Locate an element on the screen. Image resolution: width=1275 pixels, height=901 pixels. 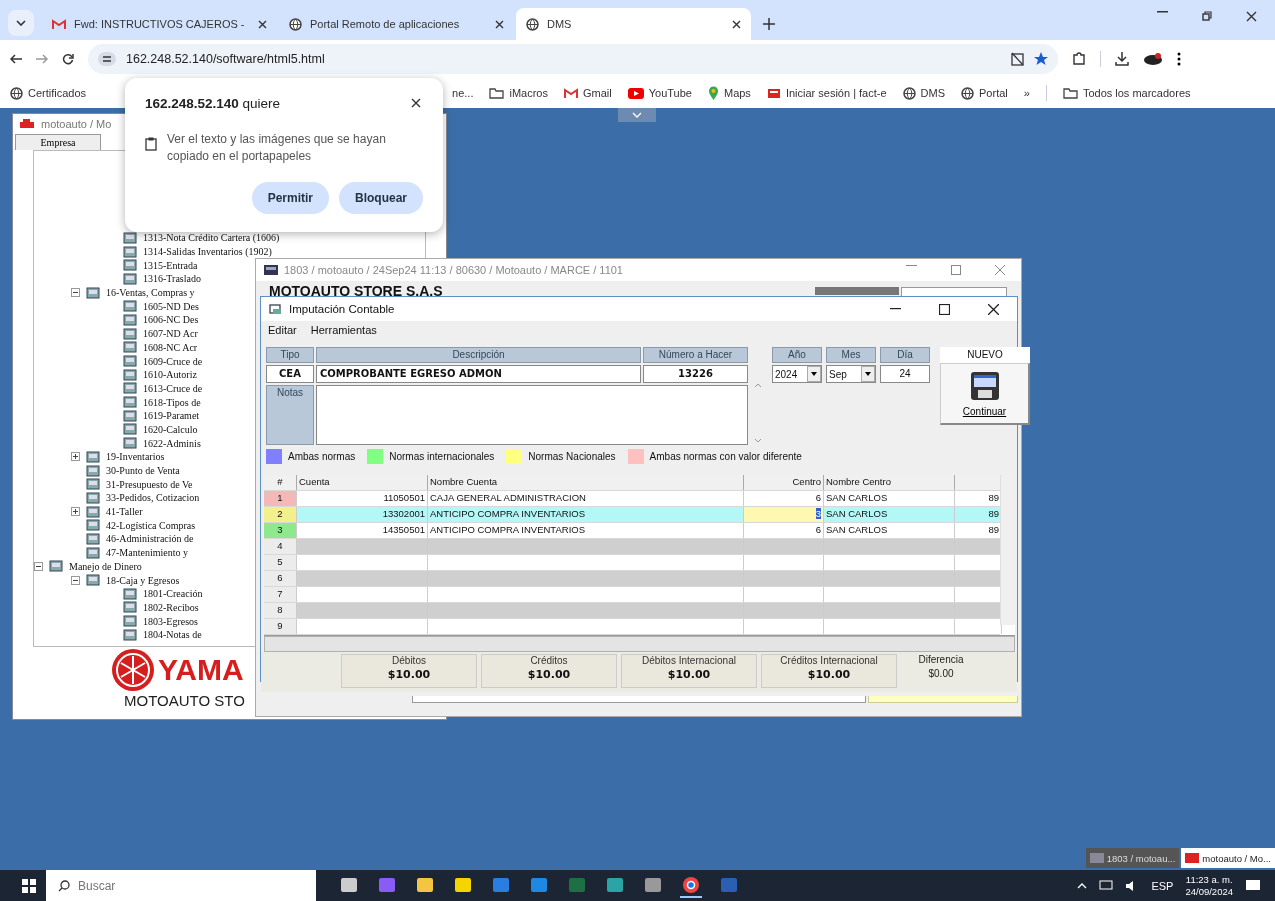
search-field: Buscar is located at coordinates (181, 885).